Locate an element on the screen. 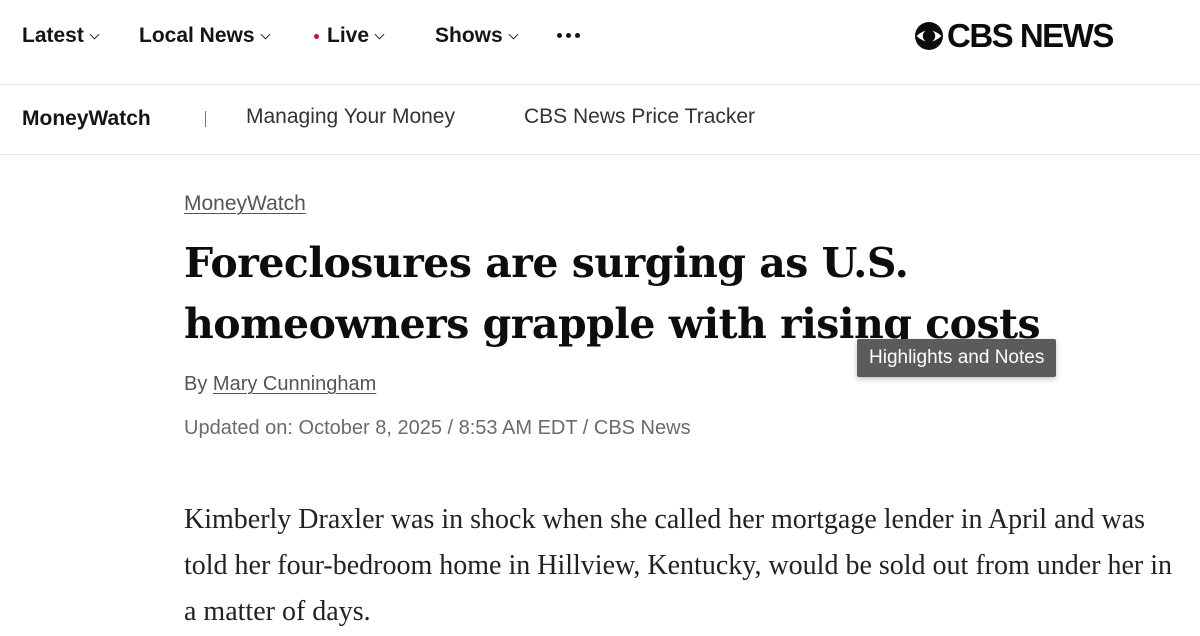  subnav-link-managing-your-money: Managing Your Money is located at coordinates (350, 117).